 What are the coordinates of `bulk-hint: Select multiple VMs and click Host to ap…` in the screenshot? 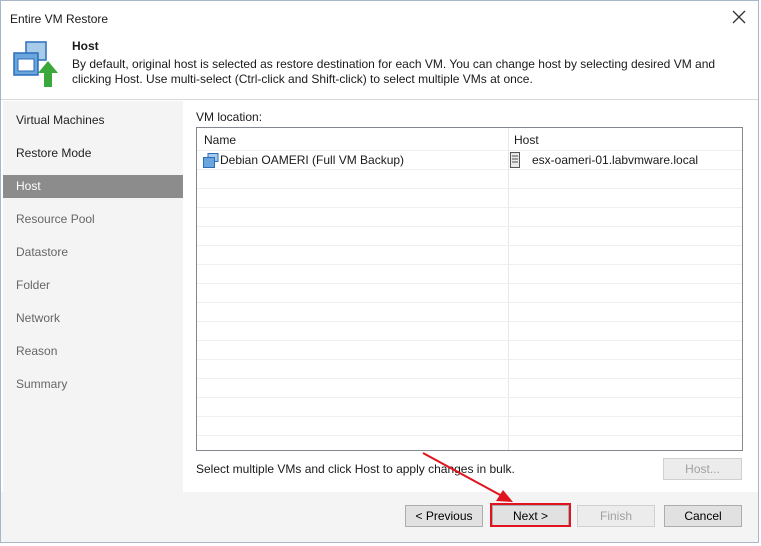 It's located at (355, 469).